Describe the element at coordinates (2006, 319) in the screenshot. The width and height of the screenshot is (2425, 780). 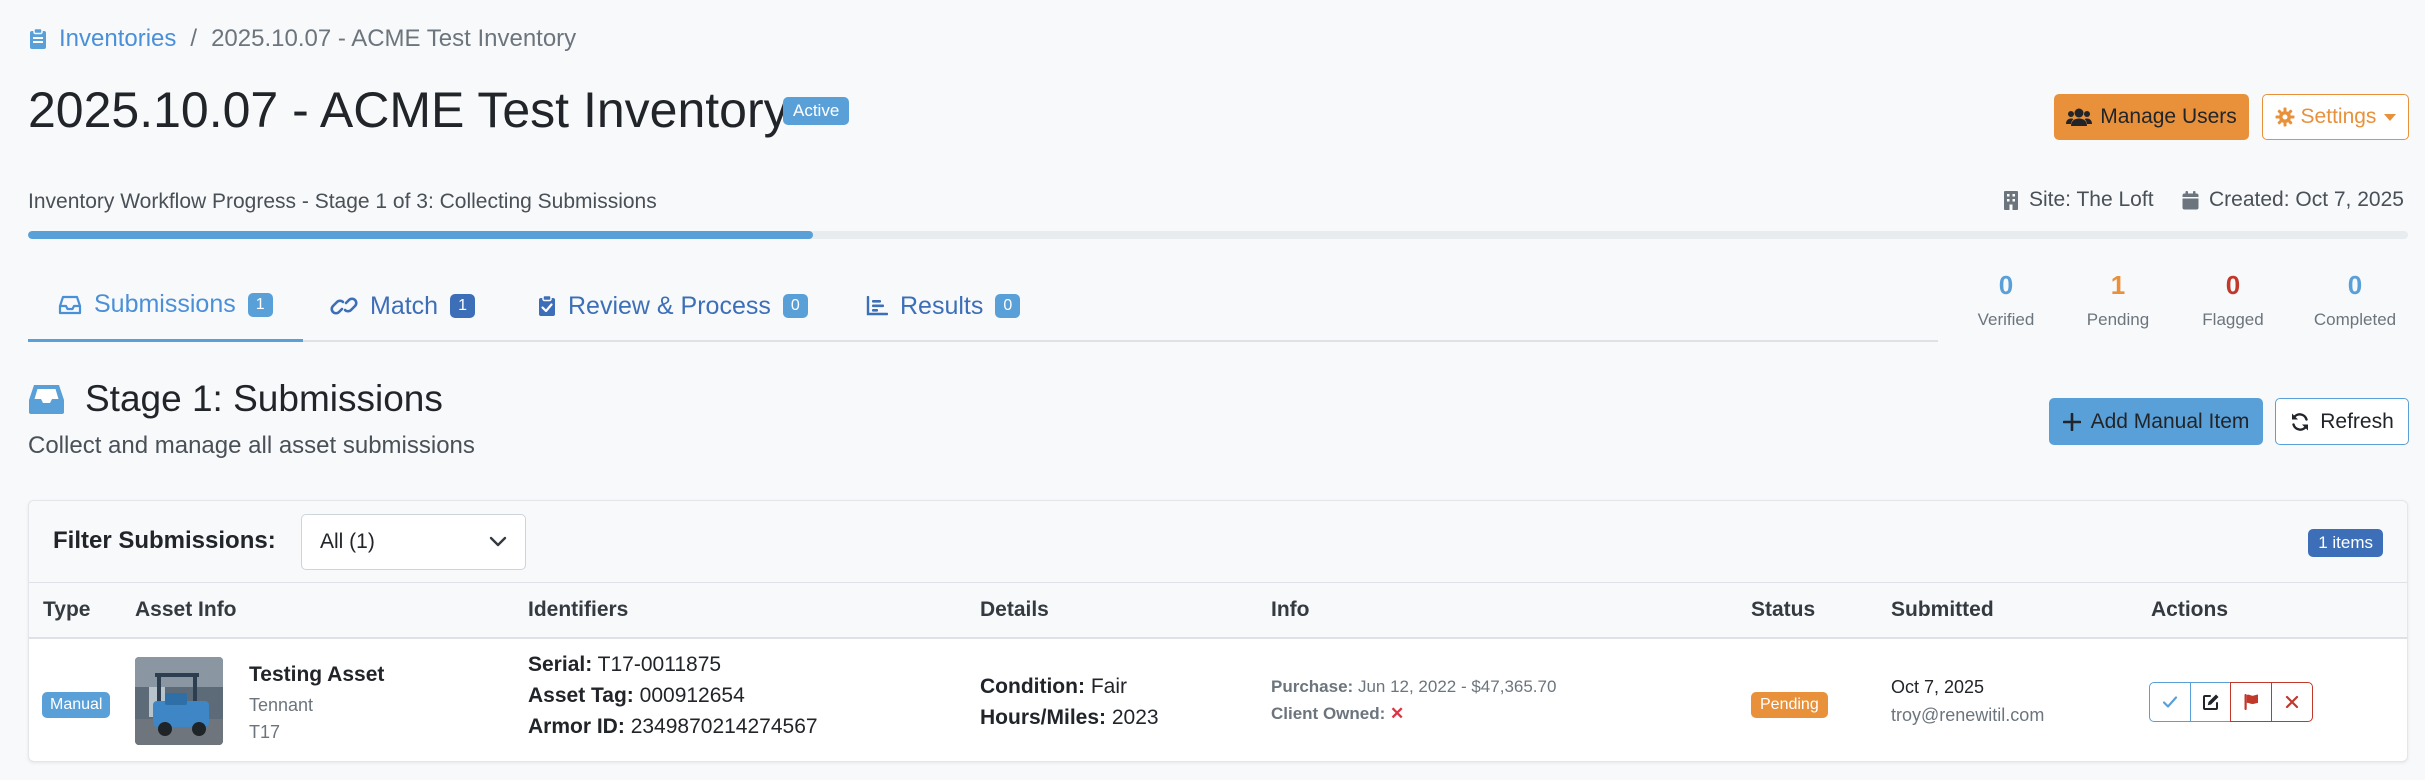
I see `stat-verified-label: Verified` at that location.